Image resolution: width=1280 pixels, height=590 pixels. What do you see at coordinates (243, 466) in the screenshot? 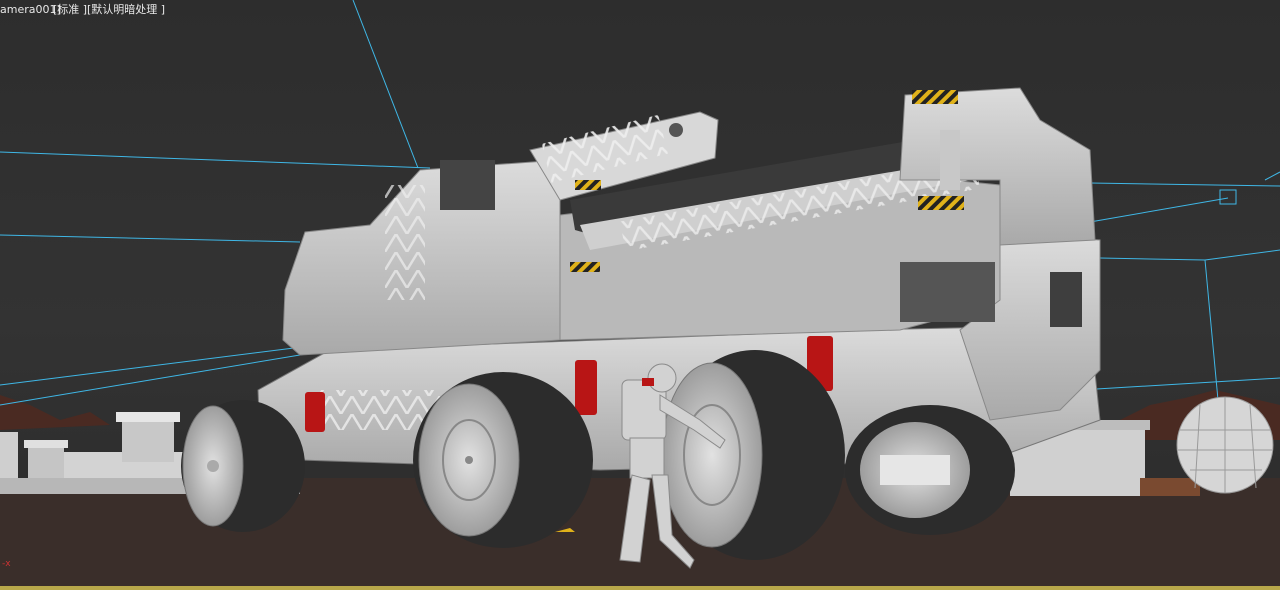
I see `left-rear-wheel` at bounding box center [243, 466].